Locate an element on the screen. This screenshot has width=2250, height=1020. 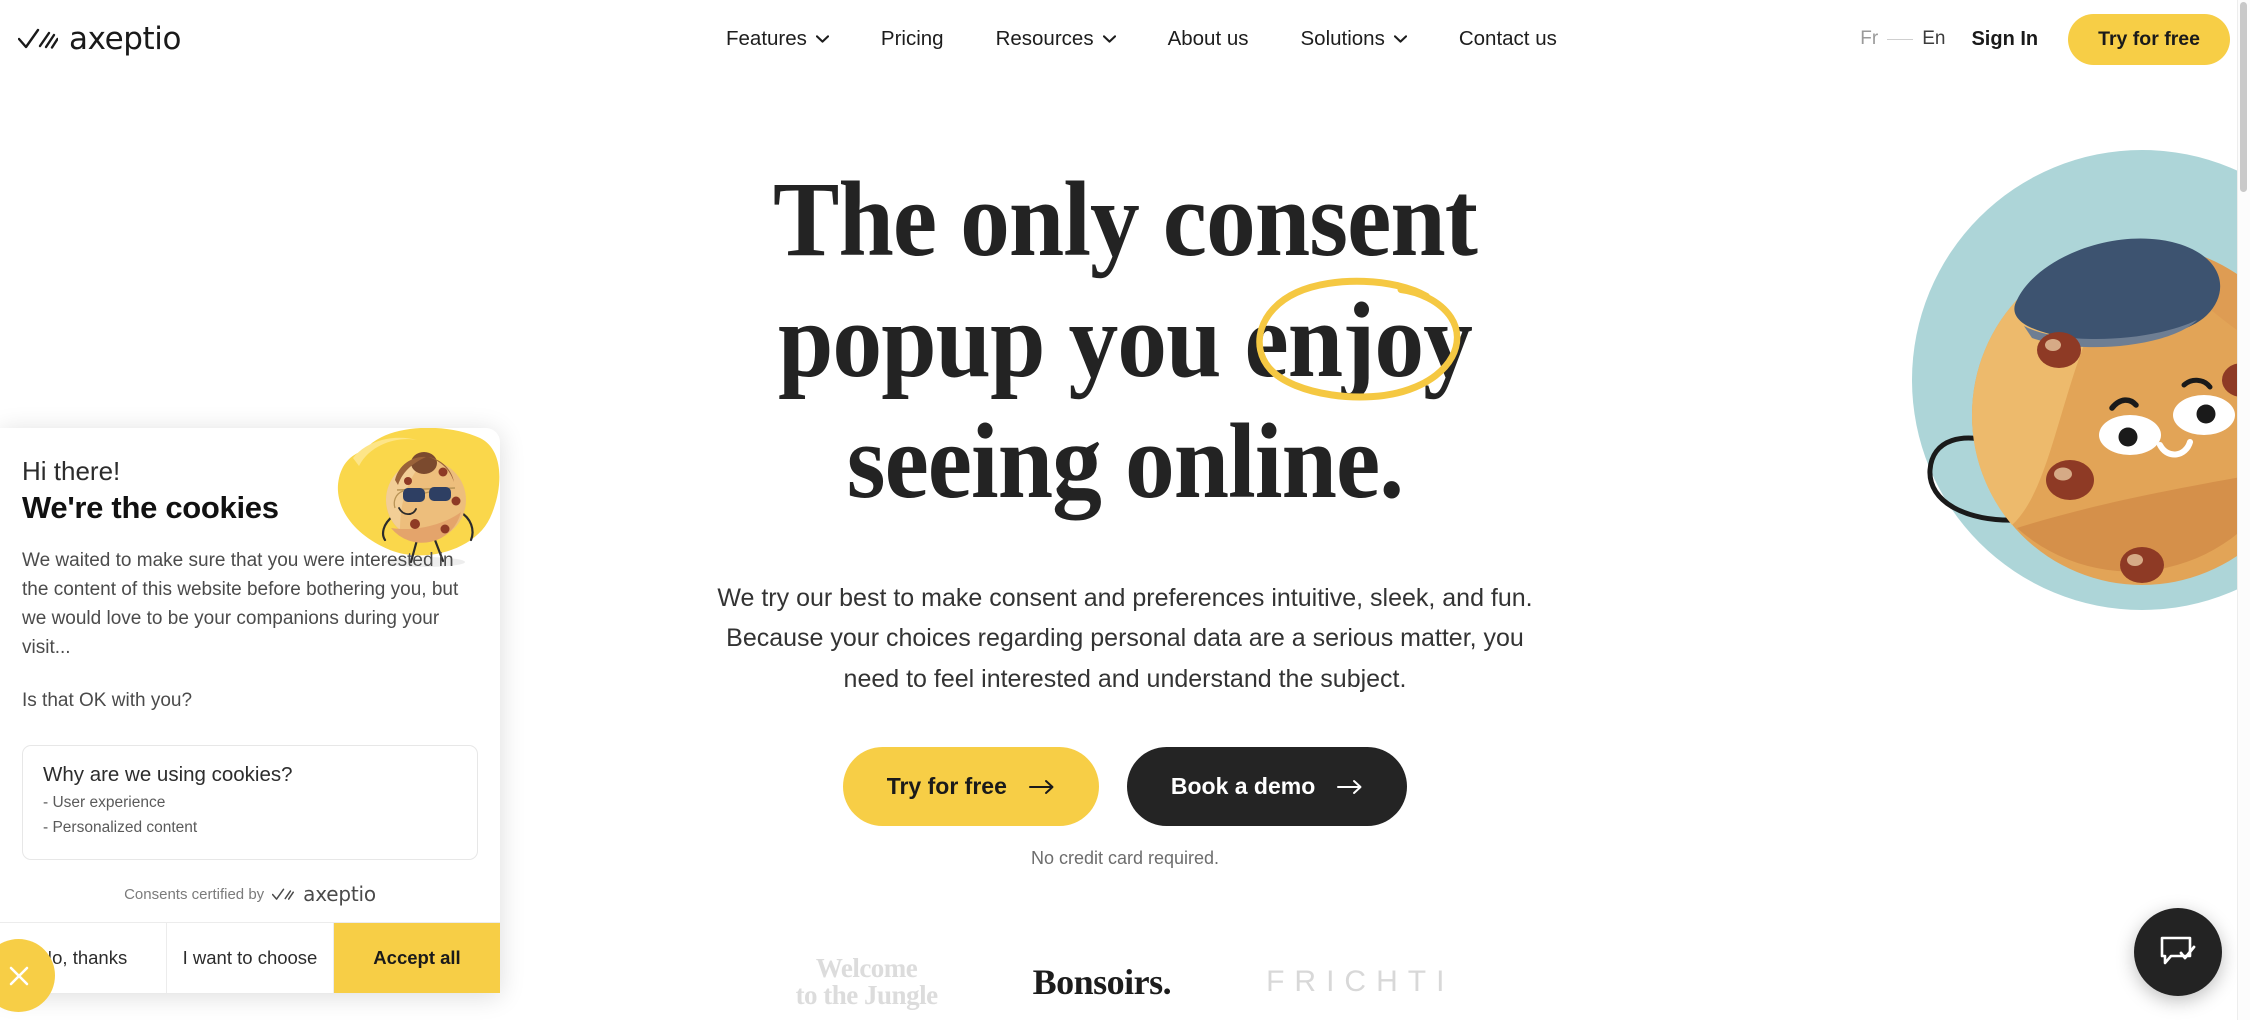
nav-item-about-us: About us is located at coordinates (1208, 39).